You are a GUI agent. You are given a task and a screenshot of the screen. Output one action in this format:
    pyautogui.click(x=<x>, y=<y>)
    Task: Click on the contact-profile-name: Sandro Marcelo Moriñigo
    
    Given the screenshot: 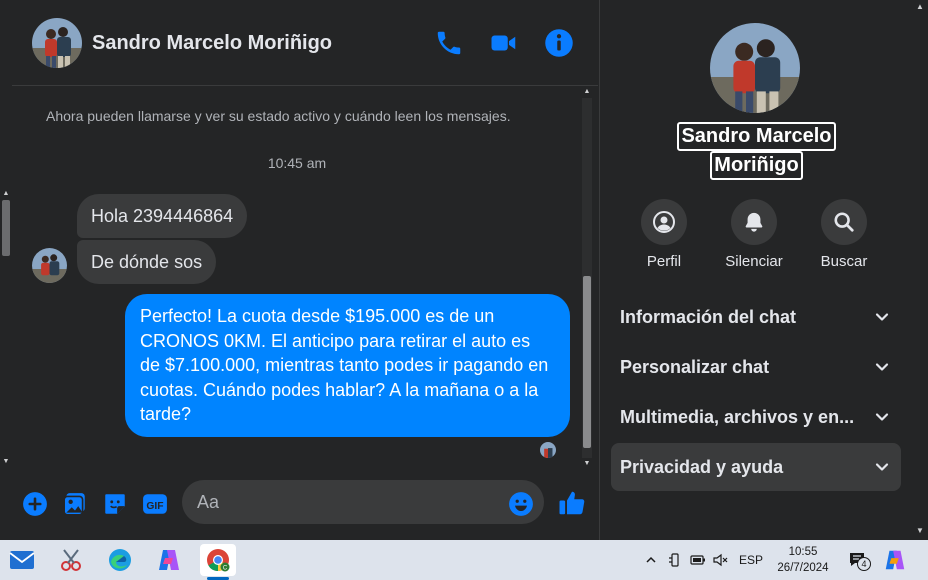 What is the action you would take?
    pyautogui.click(x=756, y=151)
    